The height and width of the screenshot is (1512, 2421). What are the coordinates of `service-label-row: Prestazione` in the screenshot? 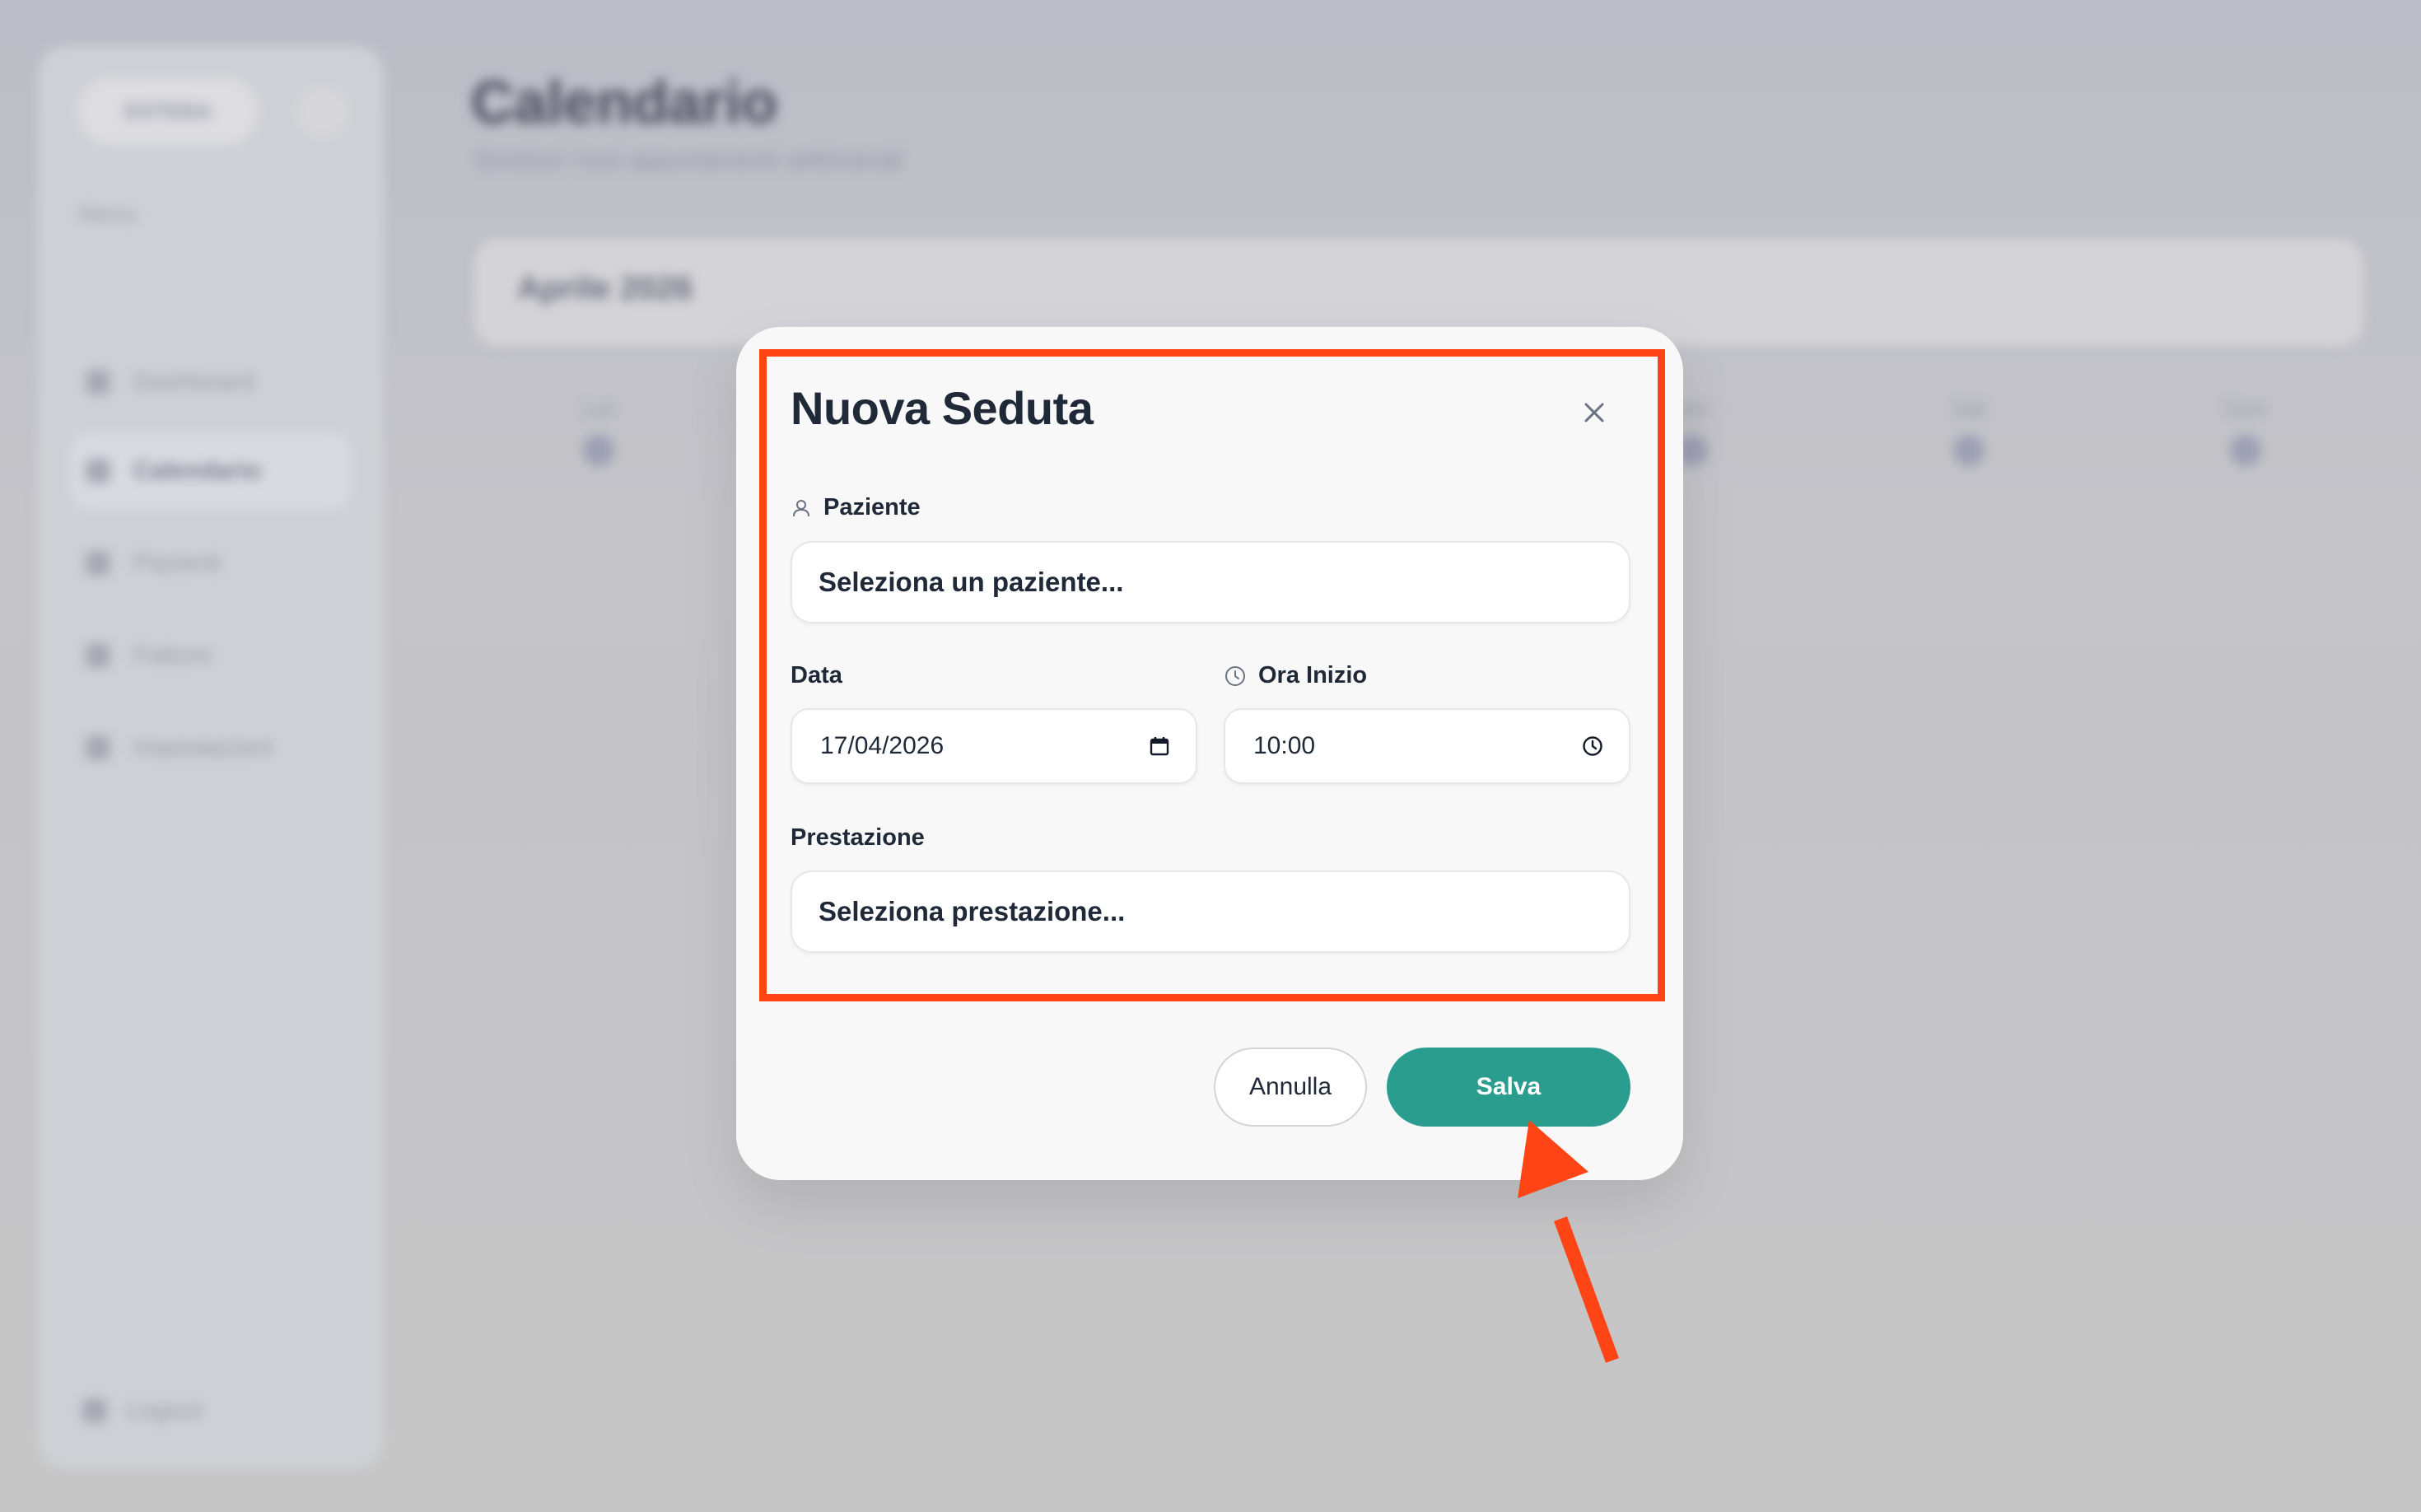 It's located at (858, 838).